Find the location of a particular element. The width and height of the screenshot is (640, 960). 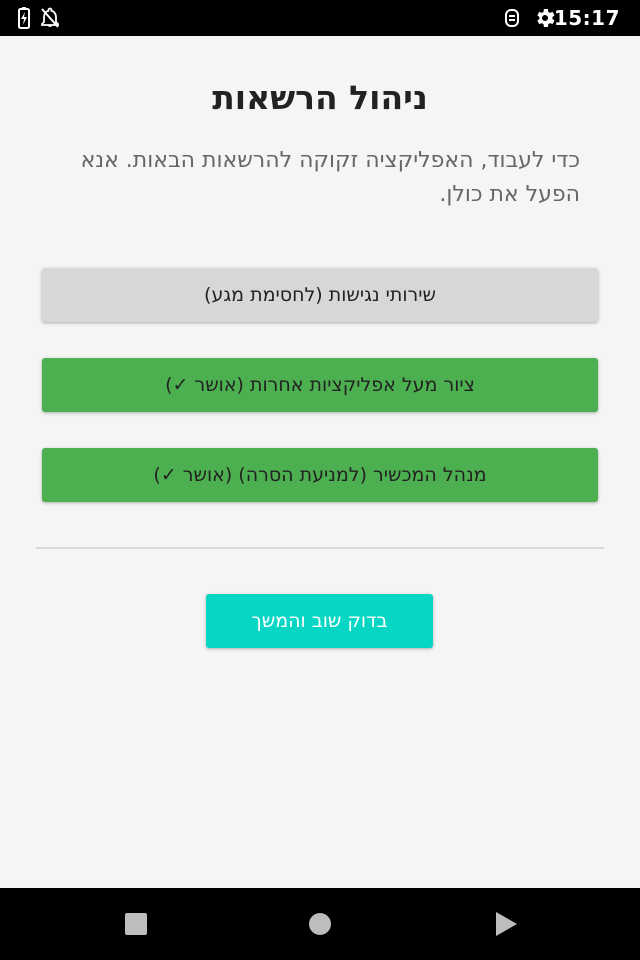

notifications-off-icon is located at coordinates (50, 17).